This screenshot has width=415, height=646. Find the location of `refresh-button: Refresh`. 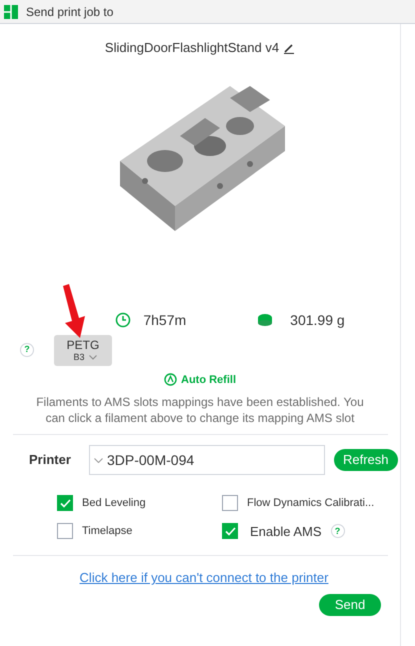

refresh-button: Refresh is located at coordinates (366, 460).